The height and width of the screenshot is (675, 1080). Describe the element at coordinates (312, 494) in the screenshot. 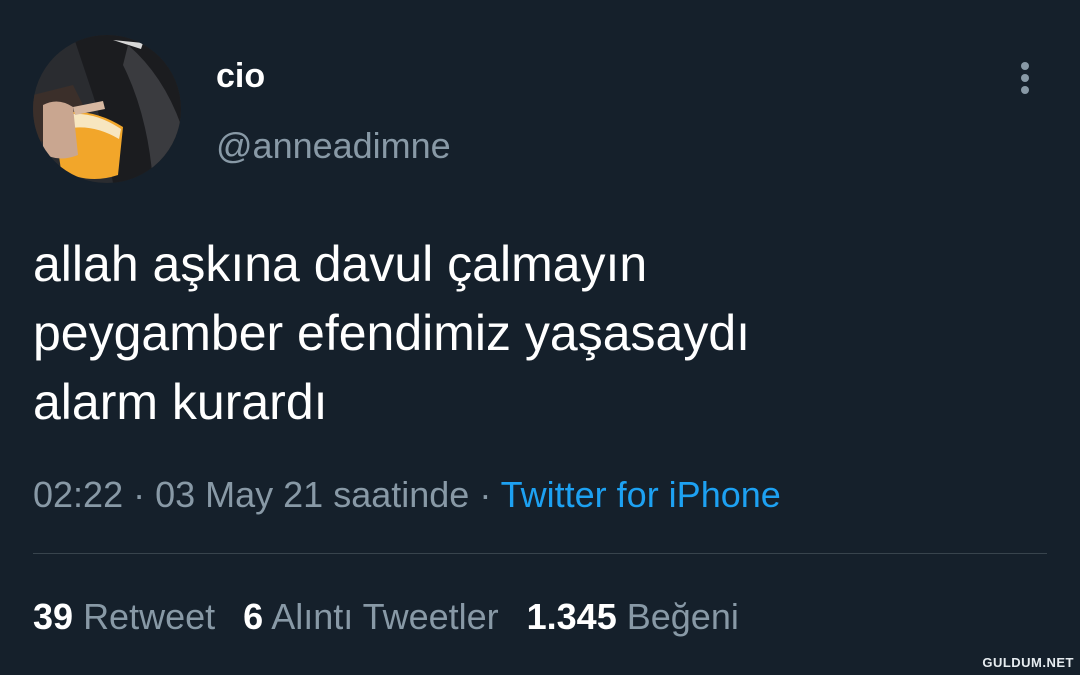

I see `tweet-date: 03 May 21 saatinde` at that location.